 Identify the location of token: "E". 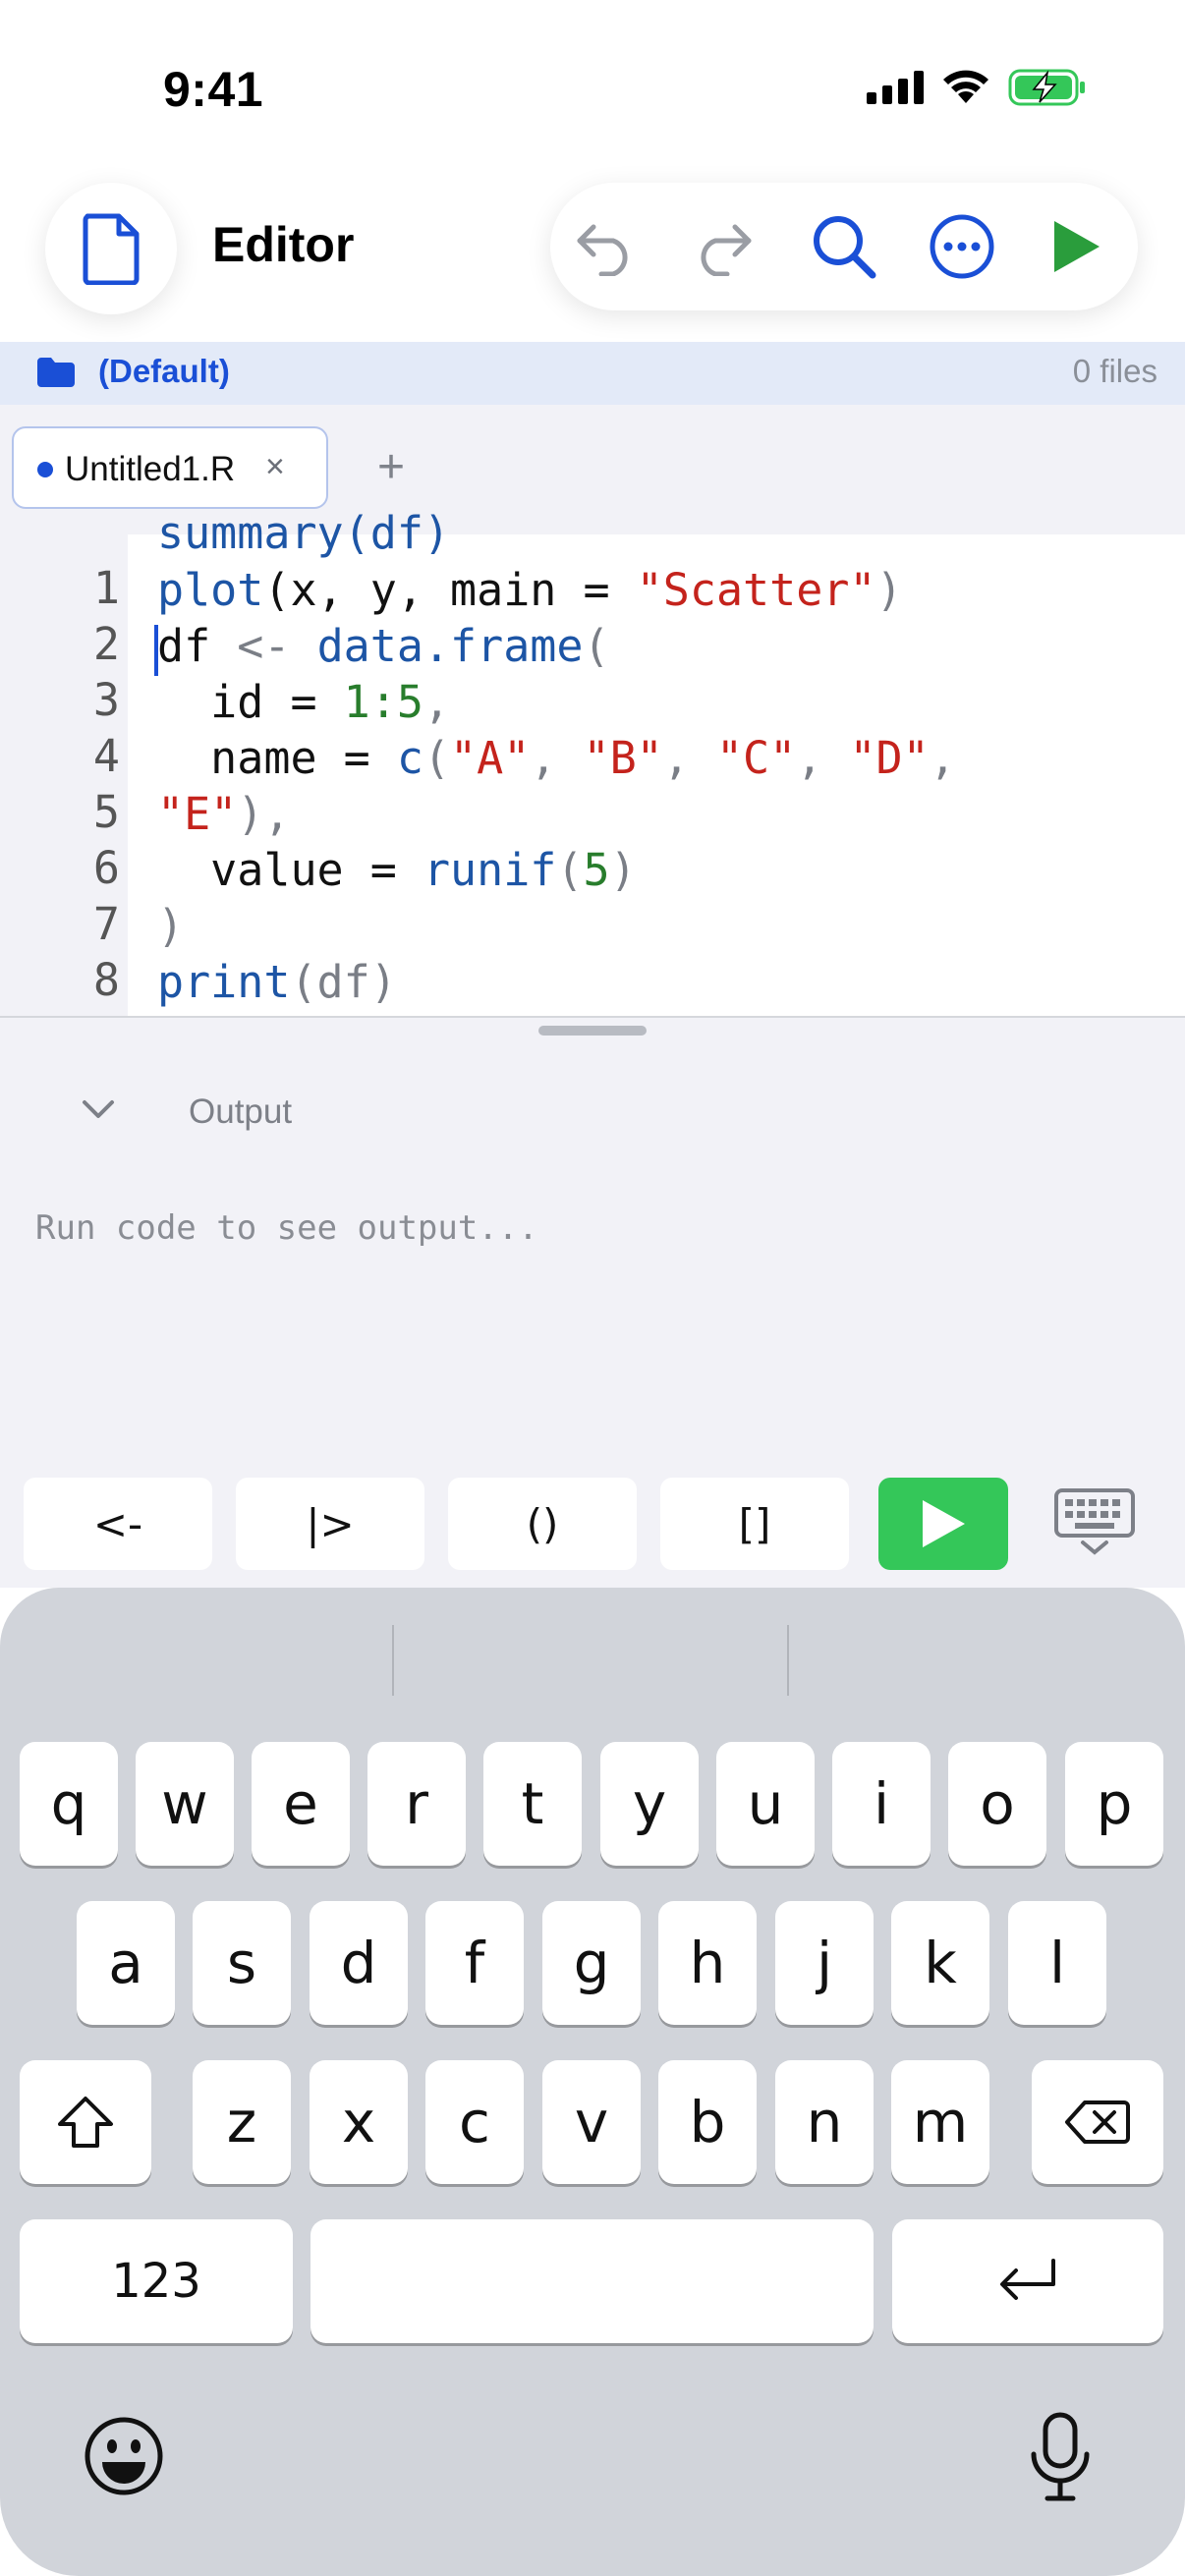
(198, 814).